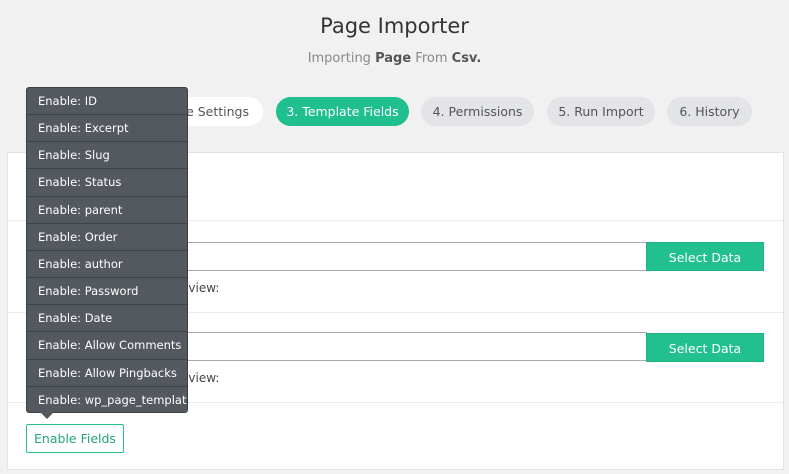  What do you see at coordinates (107, 265) in the screenshot?
I see `dropdown-item-author: Enable: author` at bounding box center [107, 265].